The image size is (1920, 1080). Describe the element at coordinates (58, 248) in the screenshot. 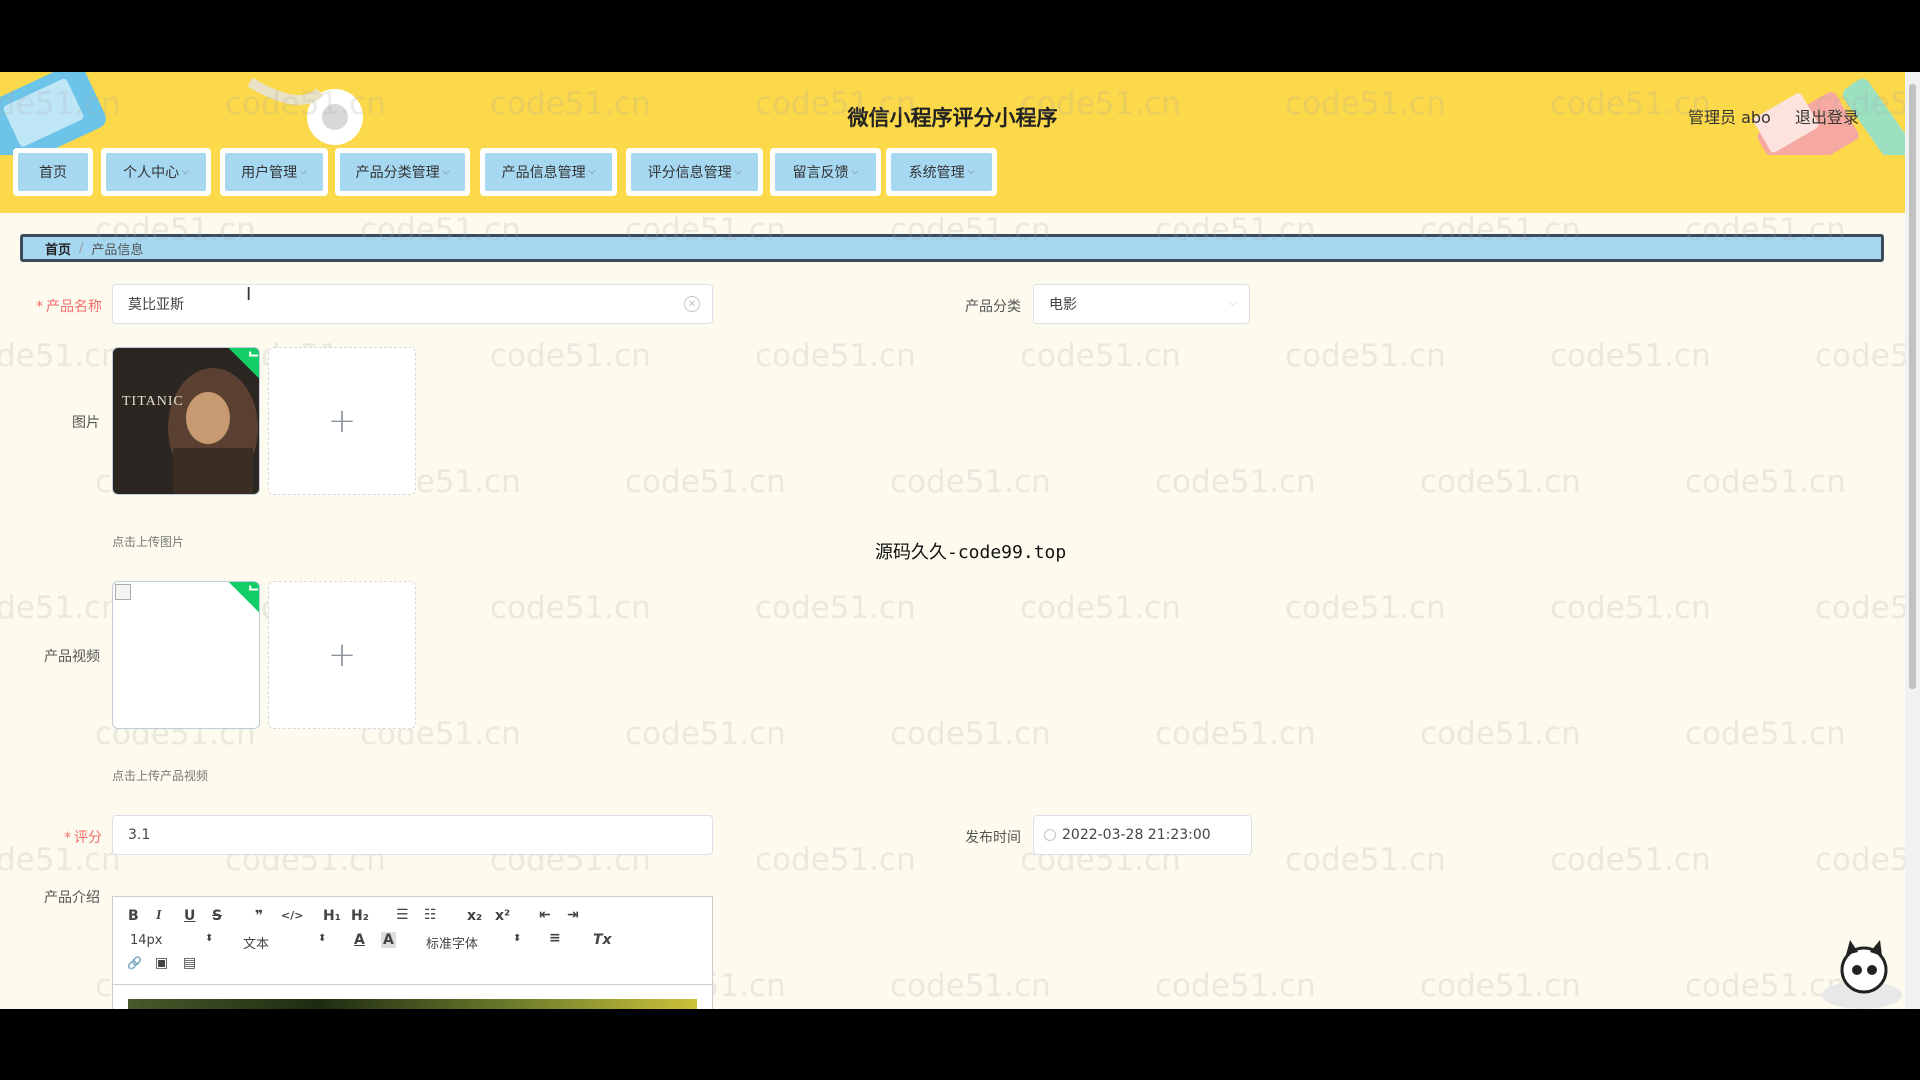

I see `breadcrumb-home: 首页` at that location.